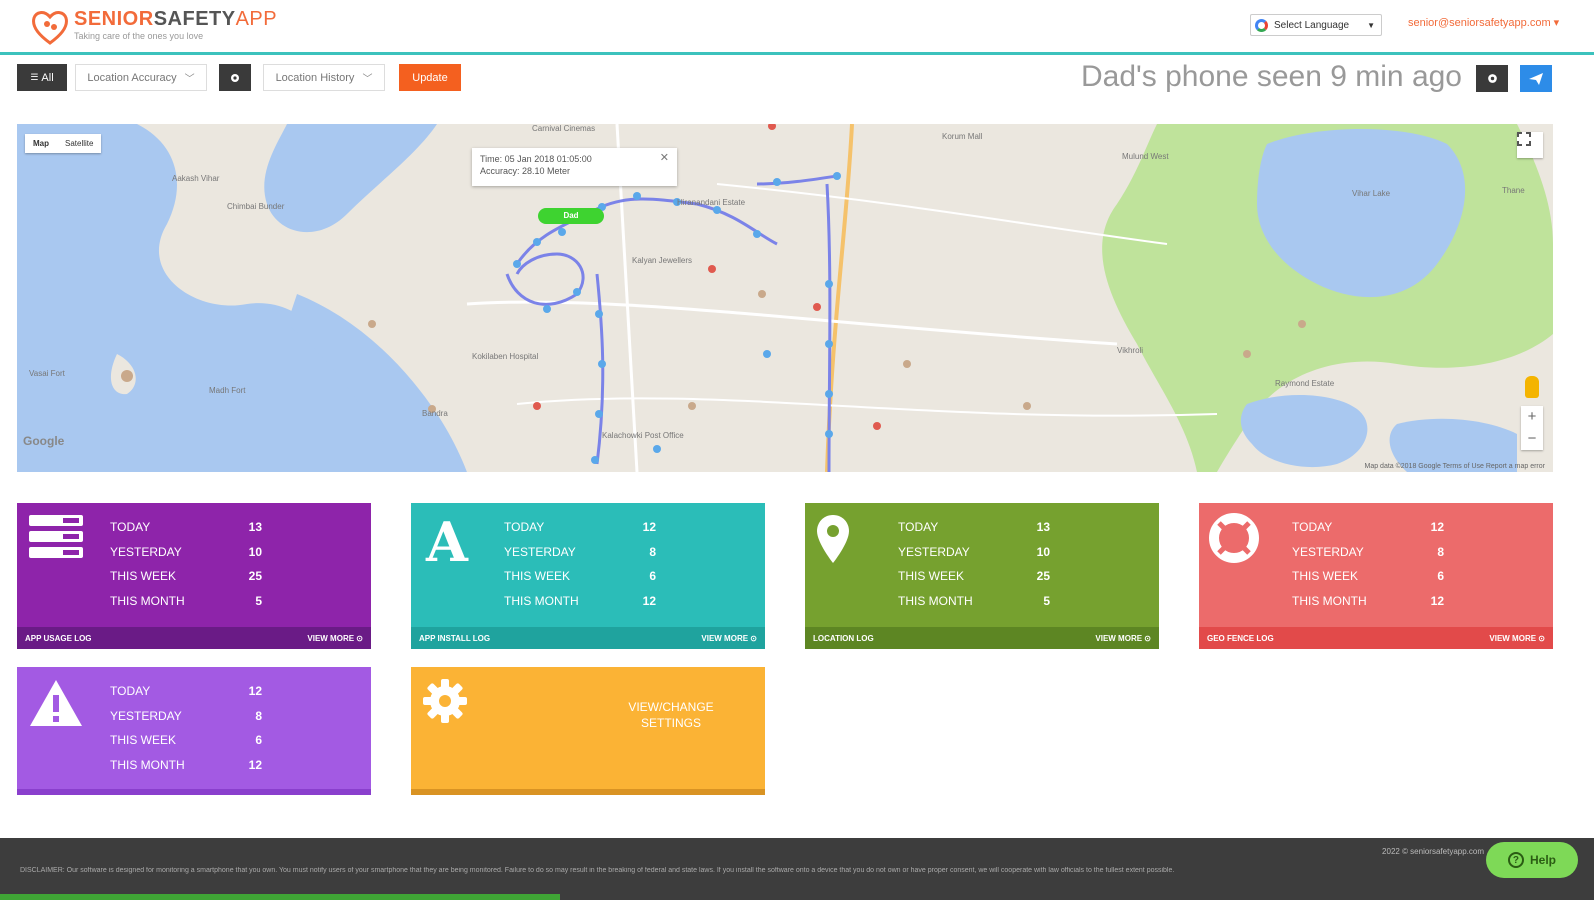 This screenshot has height=900, width=1594. What do you see at coordinates (843, 638) in the screenshot?
I see `card-title: LOCATION LOG` at bounding box center [843, 638].